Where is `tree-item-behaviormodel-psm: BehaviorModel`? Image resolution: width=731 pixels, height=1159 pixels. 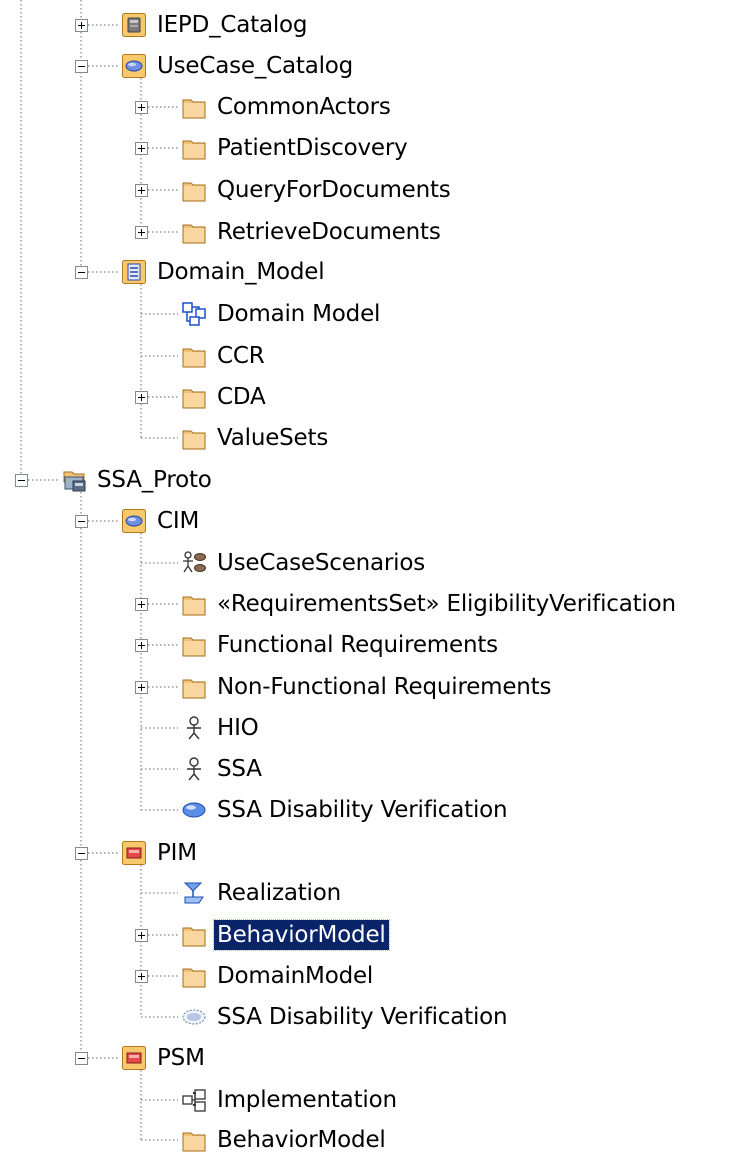
tree-item-behaviormodel-psm: BehaviorModel is located at coordinates (285, 1140).